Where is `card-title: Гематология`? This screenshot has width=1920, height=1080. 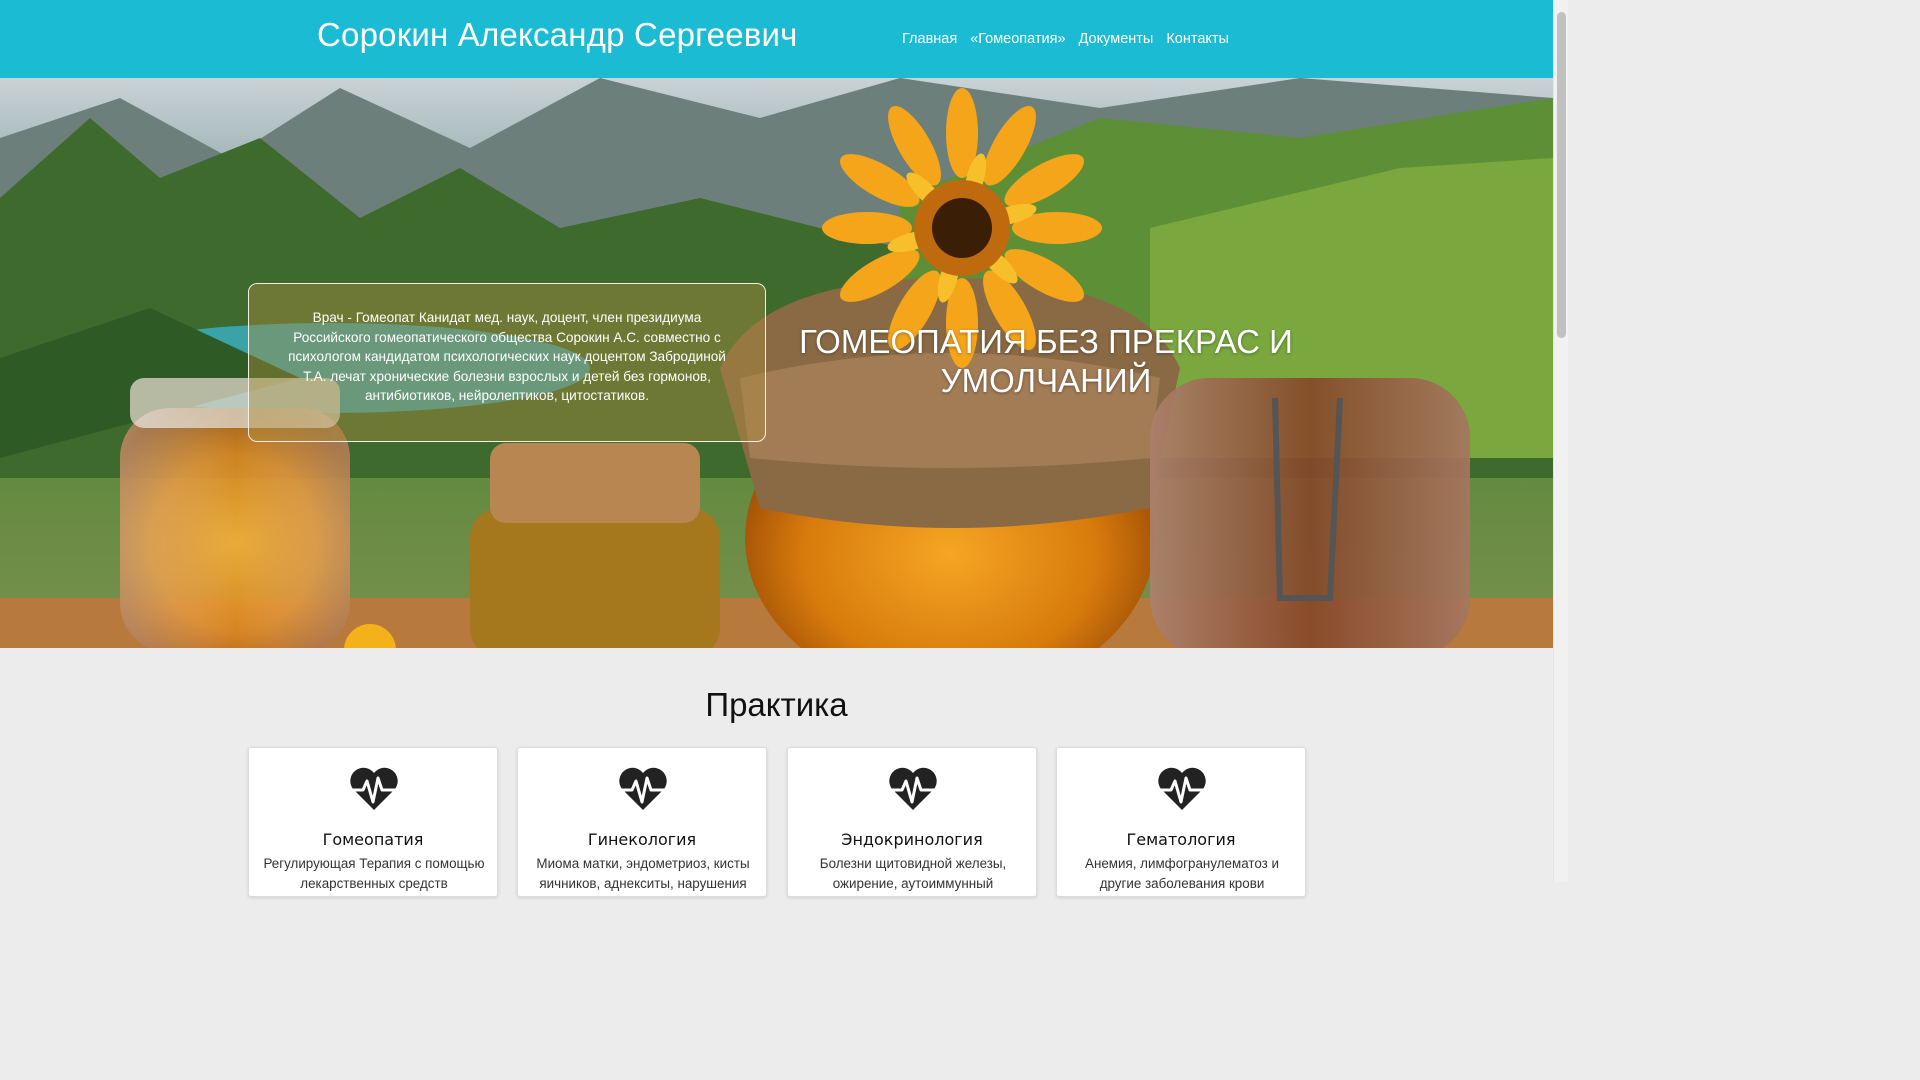 card-title: Гематология is located at coordinates (1181, 839).